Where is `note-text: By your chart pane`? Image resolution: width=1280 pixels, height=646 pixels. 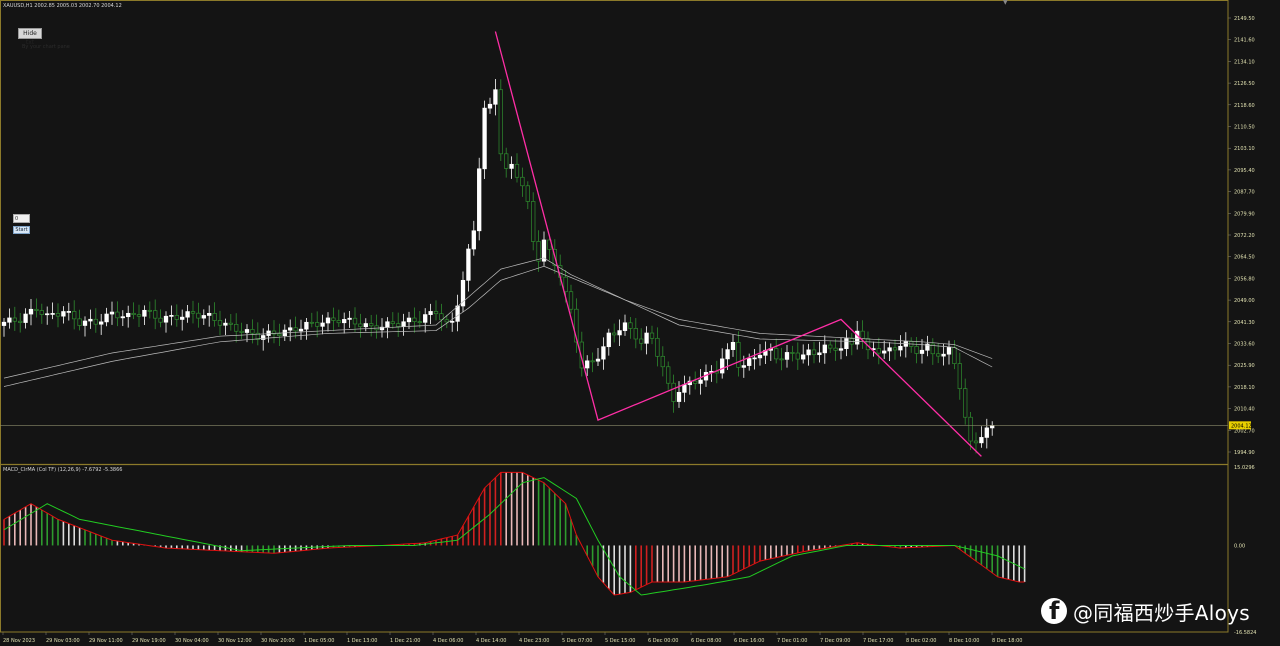
note-text: By your chart pane is located at coordinates (46, 47).